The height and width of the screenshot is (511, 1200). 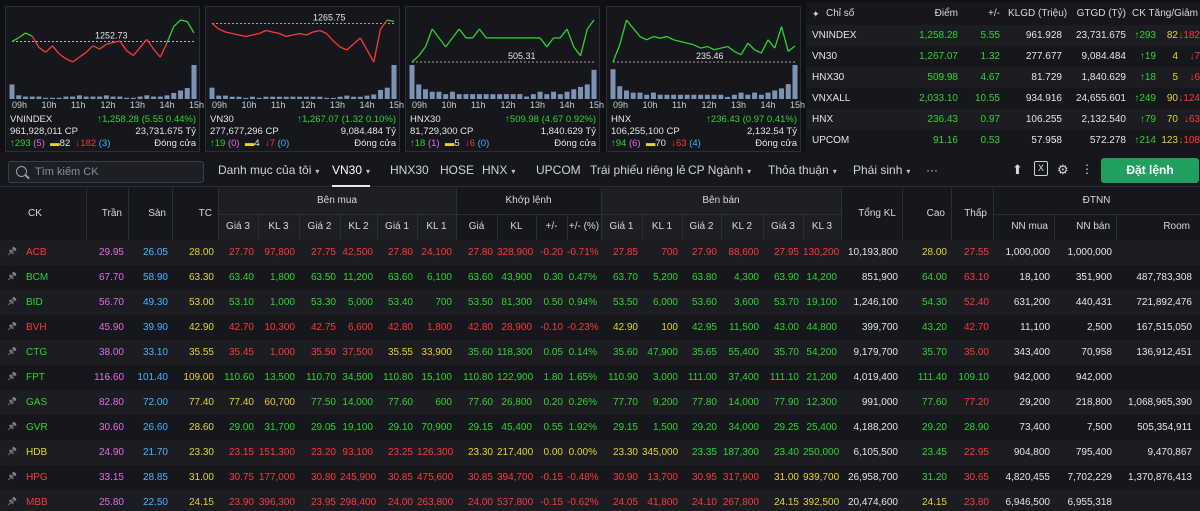 What do you see at coordinates (1003, 141) in the screenshot?
I see `summary-row-upcom: UPCOM 91.16 0.53 57.958 572.278 ↑214 123 ↓108` at bounding box center [1003, 141].